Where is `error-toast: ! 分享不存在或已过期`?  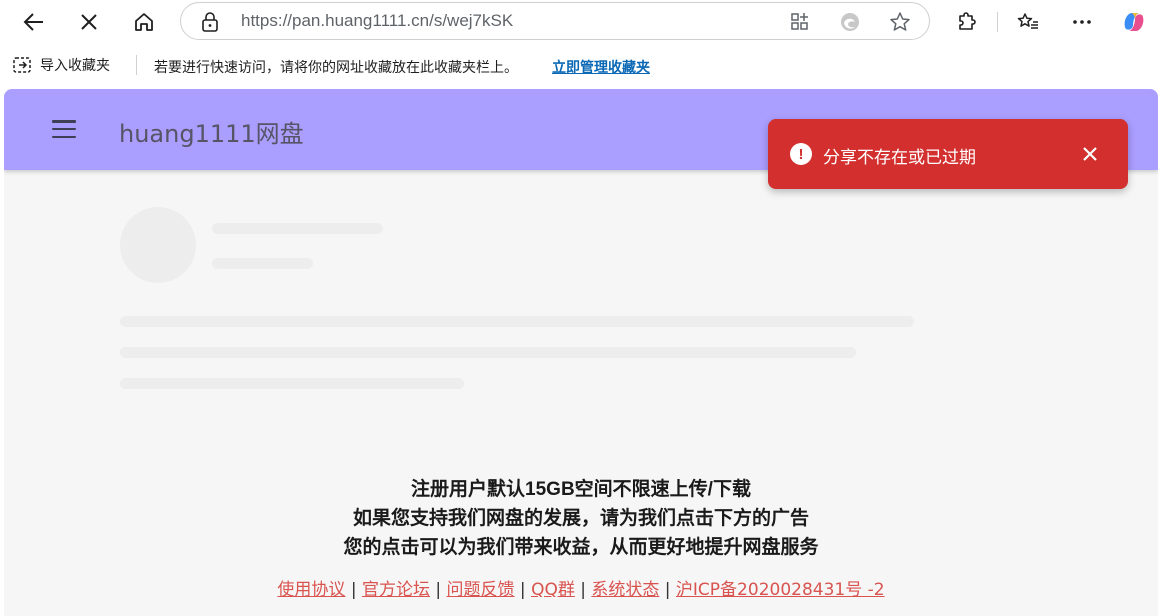
error-toast: ! 分享不存在或已过期 is located at coordinates (948, 154).